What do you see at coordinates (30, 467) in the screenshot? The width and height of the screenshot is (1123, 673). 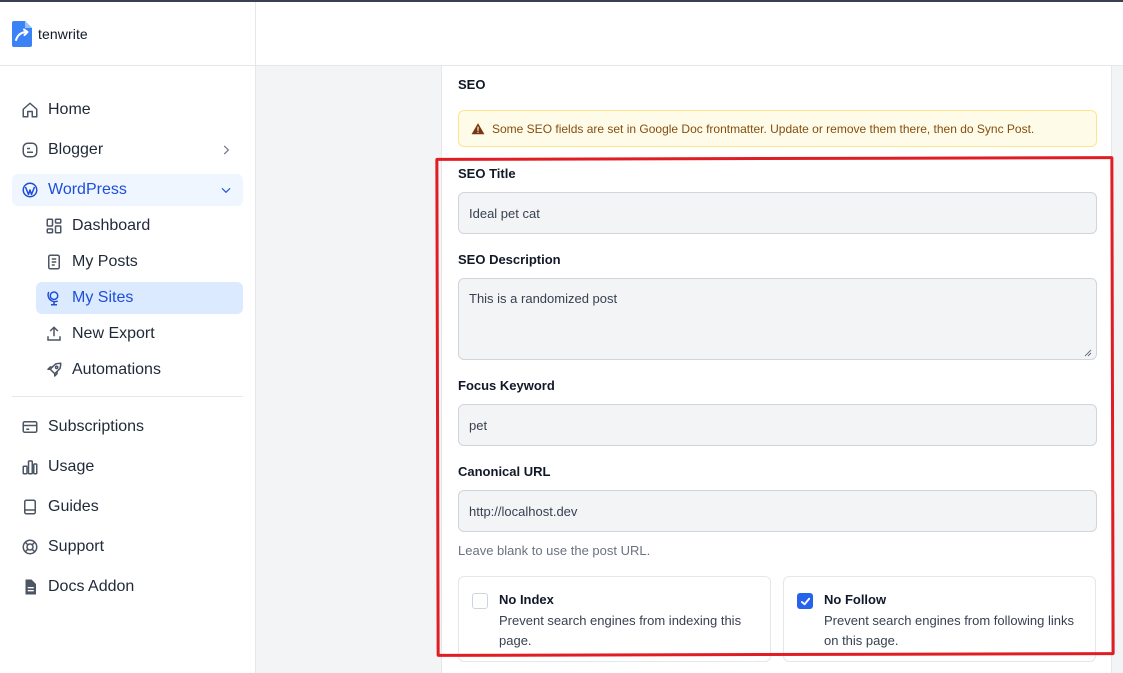 I see `bar-chart-icon` at bounding box center [30, 467].